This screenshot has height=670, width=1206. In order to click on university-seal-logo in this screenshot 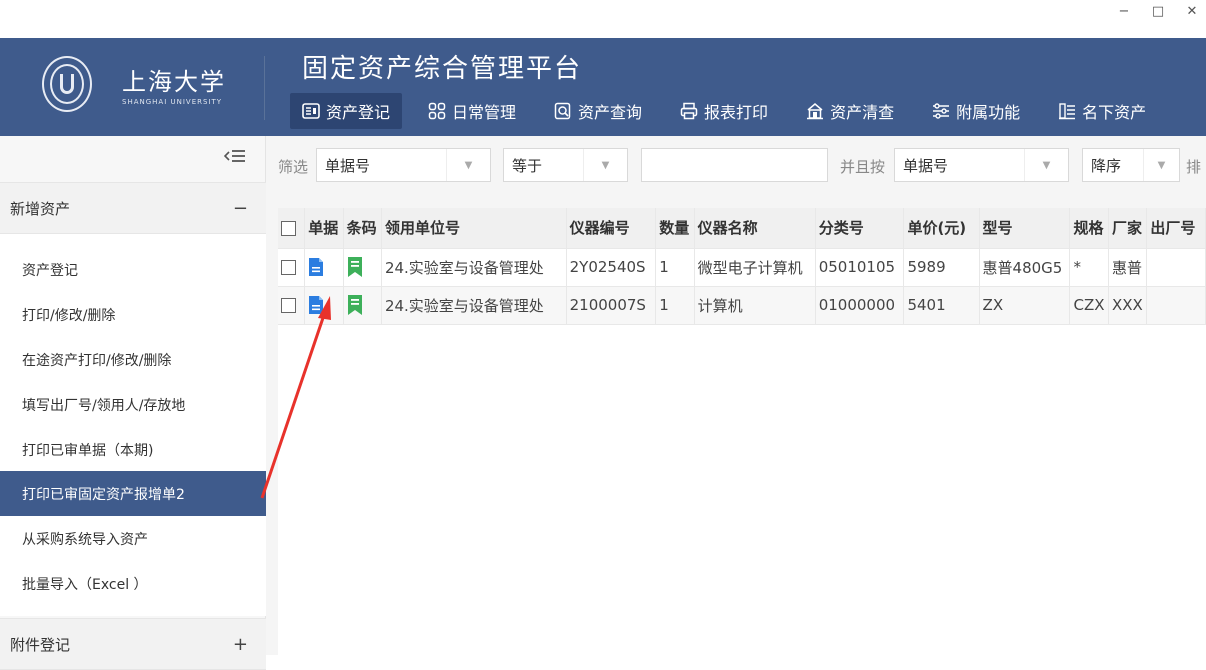, I will do `click(67, 84)`.